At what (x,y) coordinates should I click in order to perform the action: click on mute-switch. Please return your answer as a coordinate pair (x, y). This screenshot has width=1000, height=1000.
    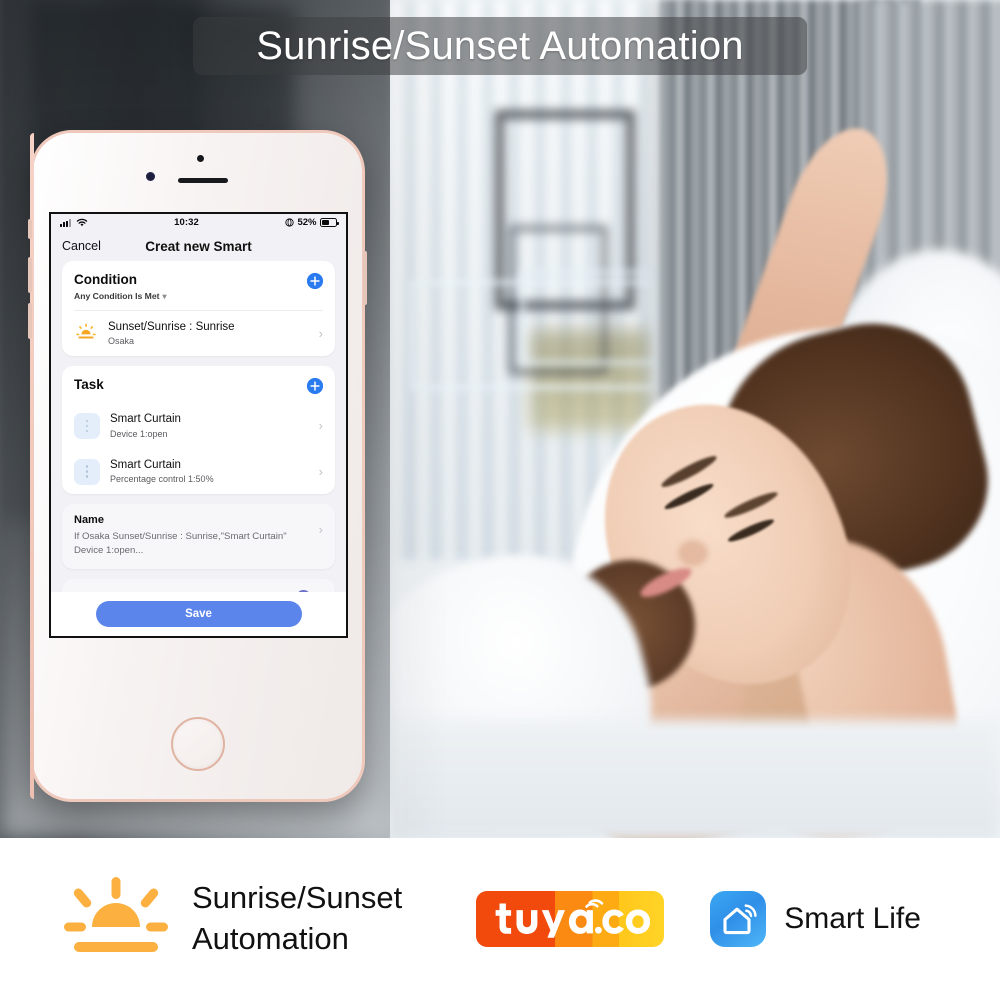
    Looking at the image, I should click on (30, 229).